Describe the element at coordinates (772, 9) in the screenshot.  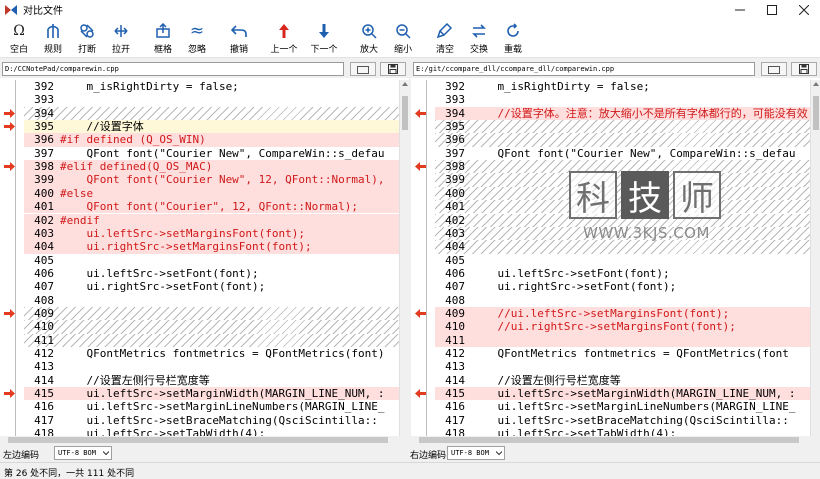
I see `maximize-button` at that location.